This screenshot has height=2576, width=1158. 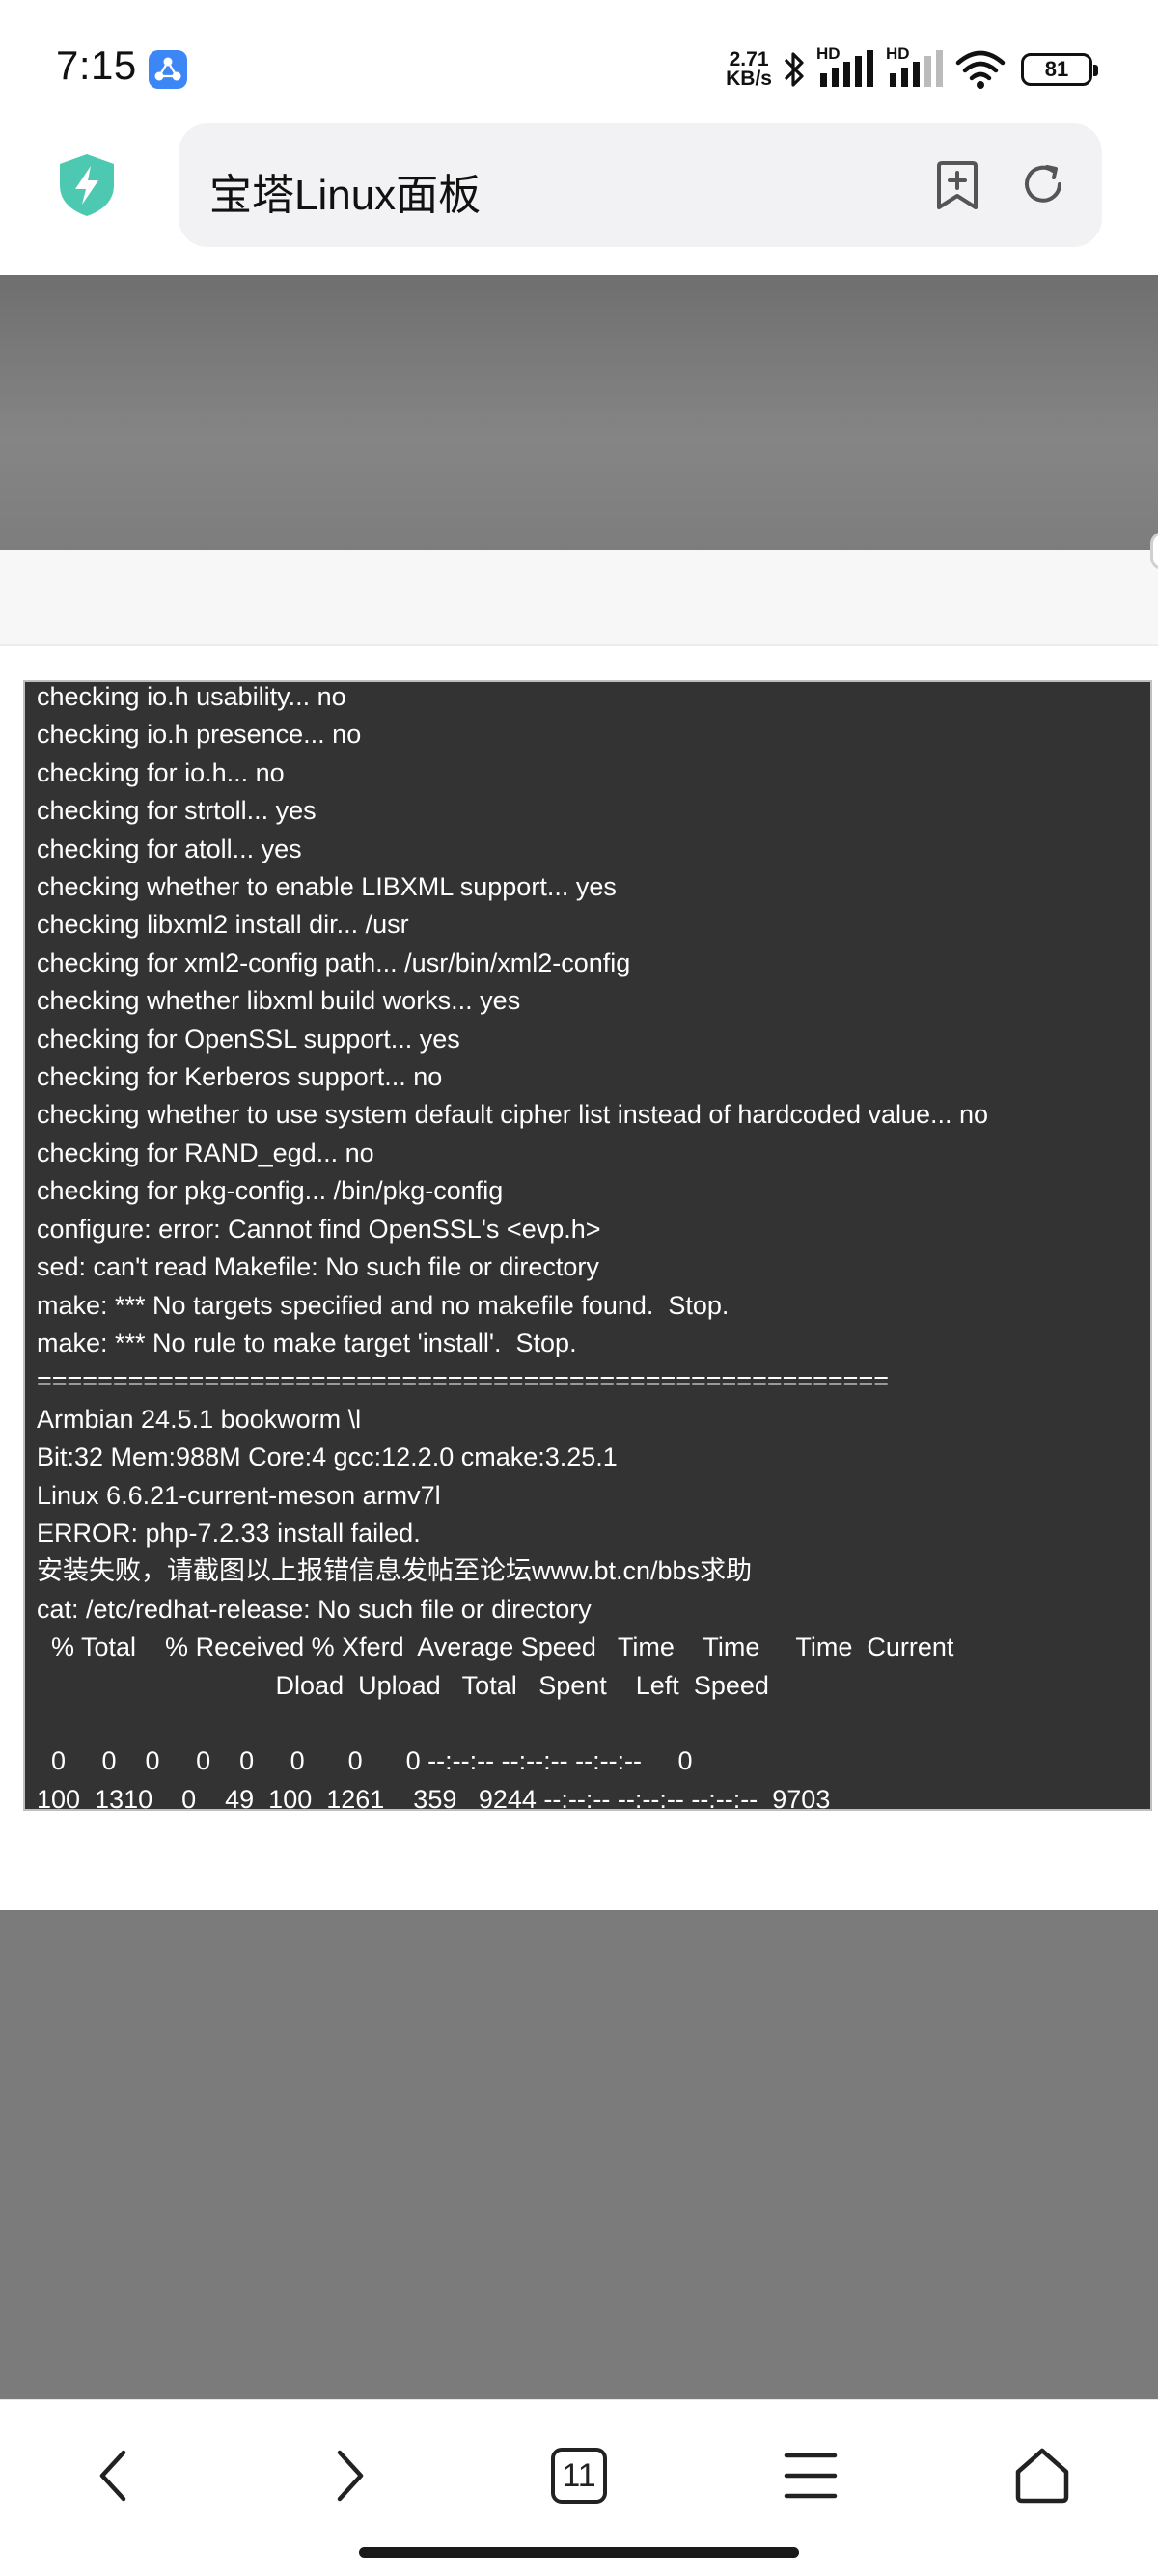 I want to click on tabs-count: 11, so click(x=579, y=2475).